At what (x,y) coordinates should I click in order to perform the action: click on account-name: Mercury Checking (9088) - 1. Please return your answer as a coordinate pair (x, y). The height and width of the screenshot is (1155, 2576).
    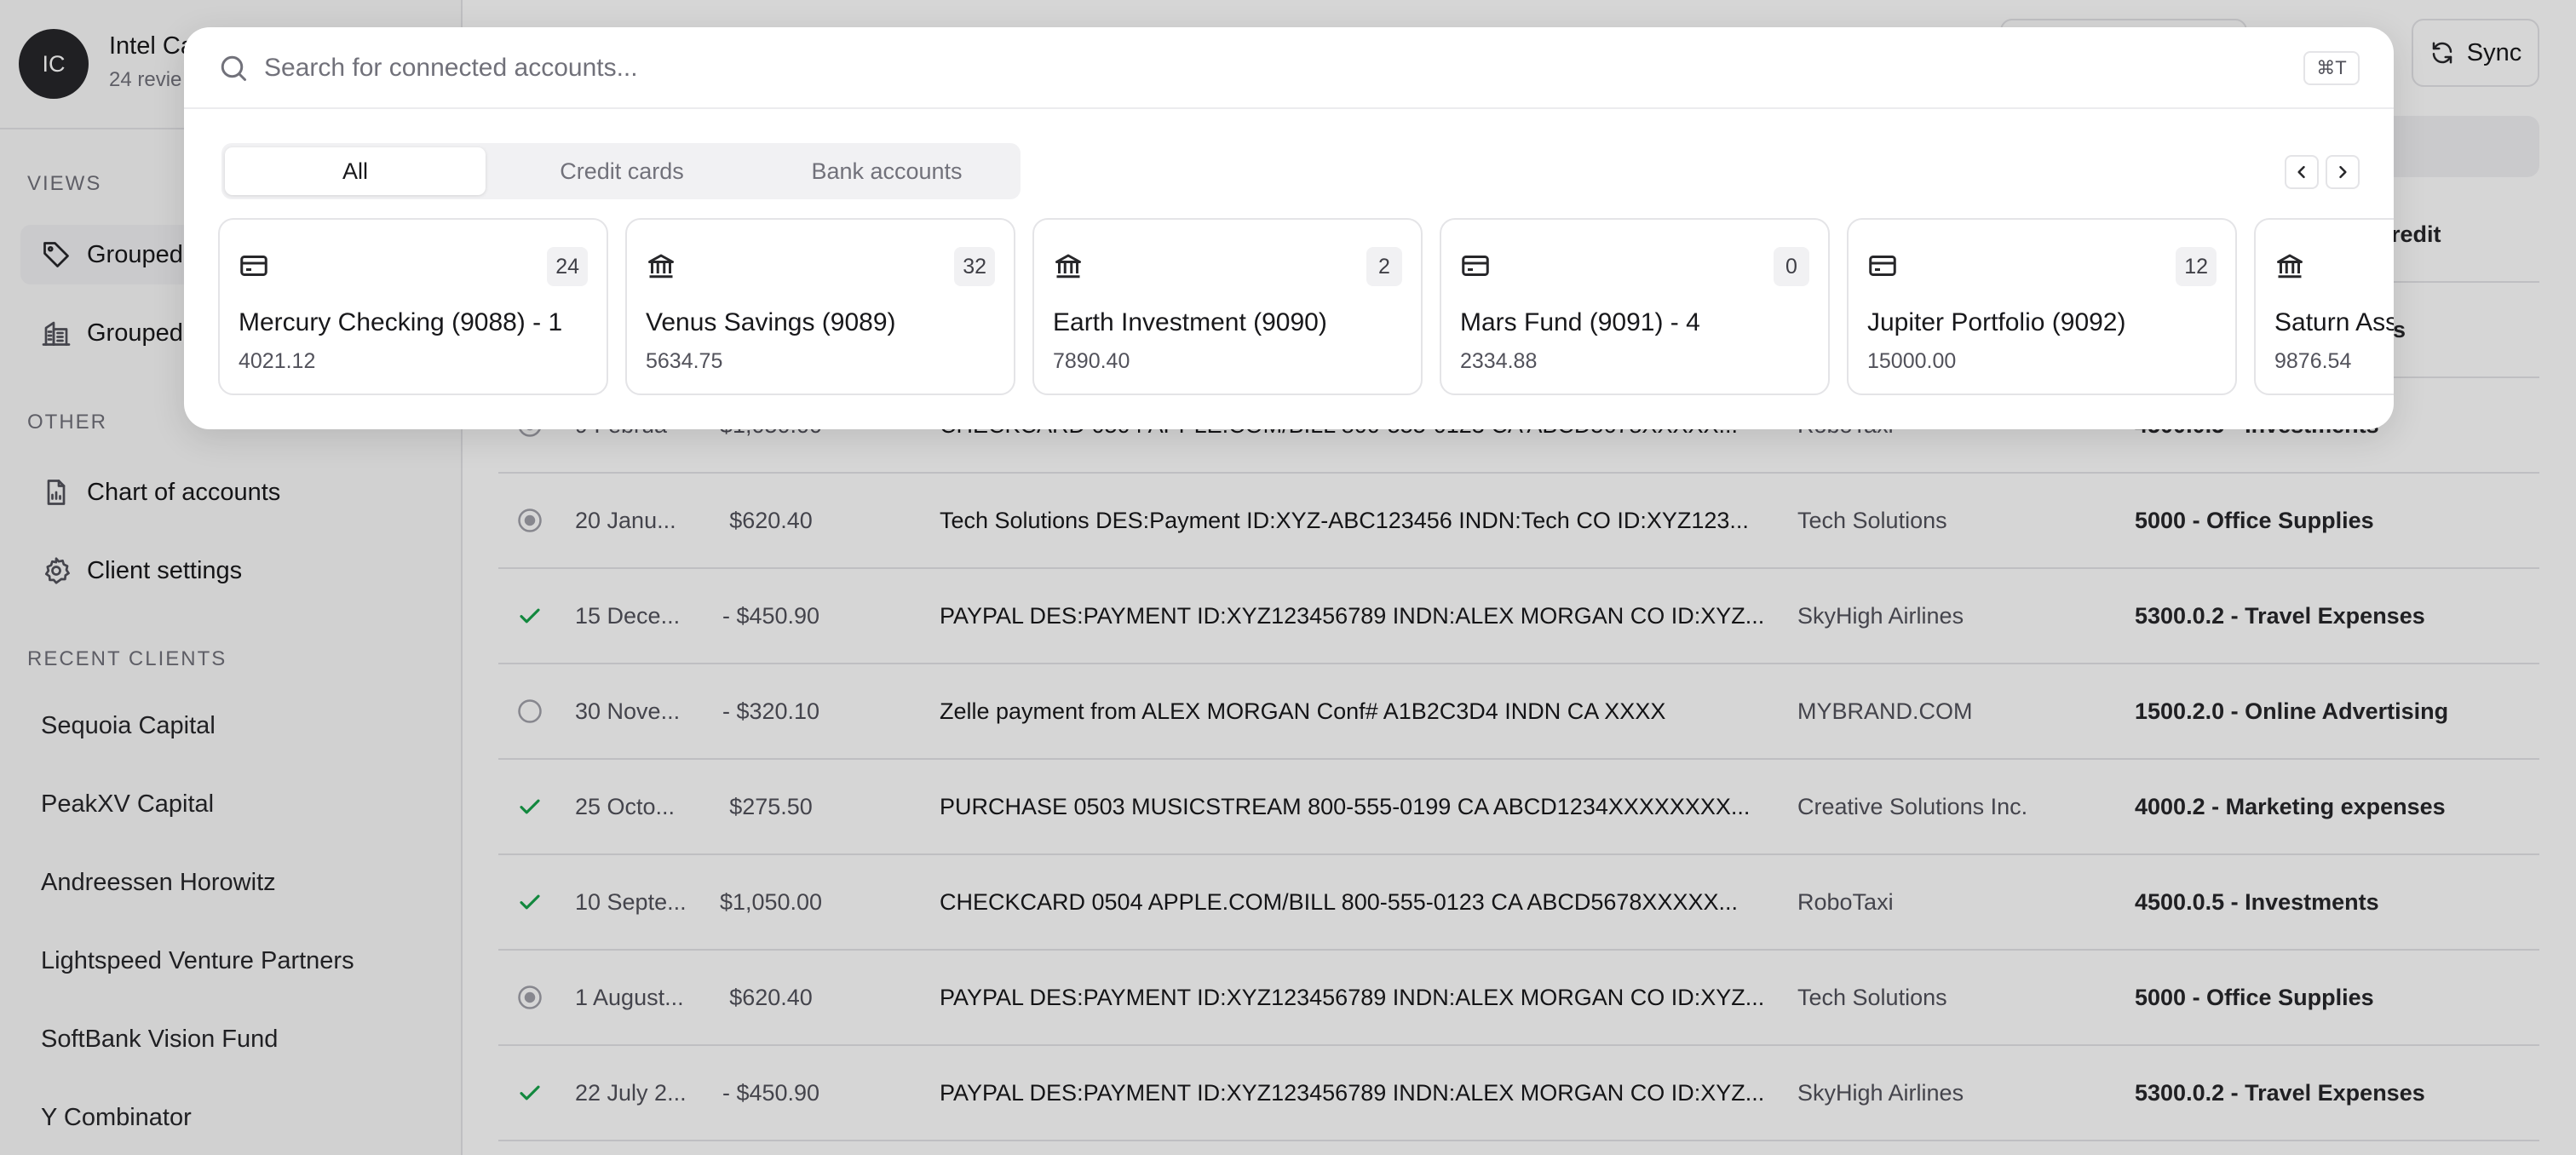
    Looking at the image, I should click on (401, 322).